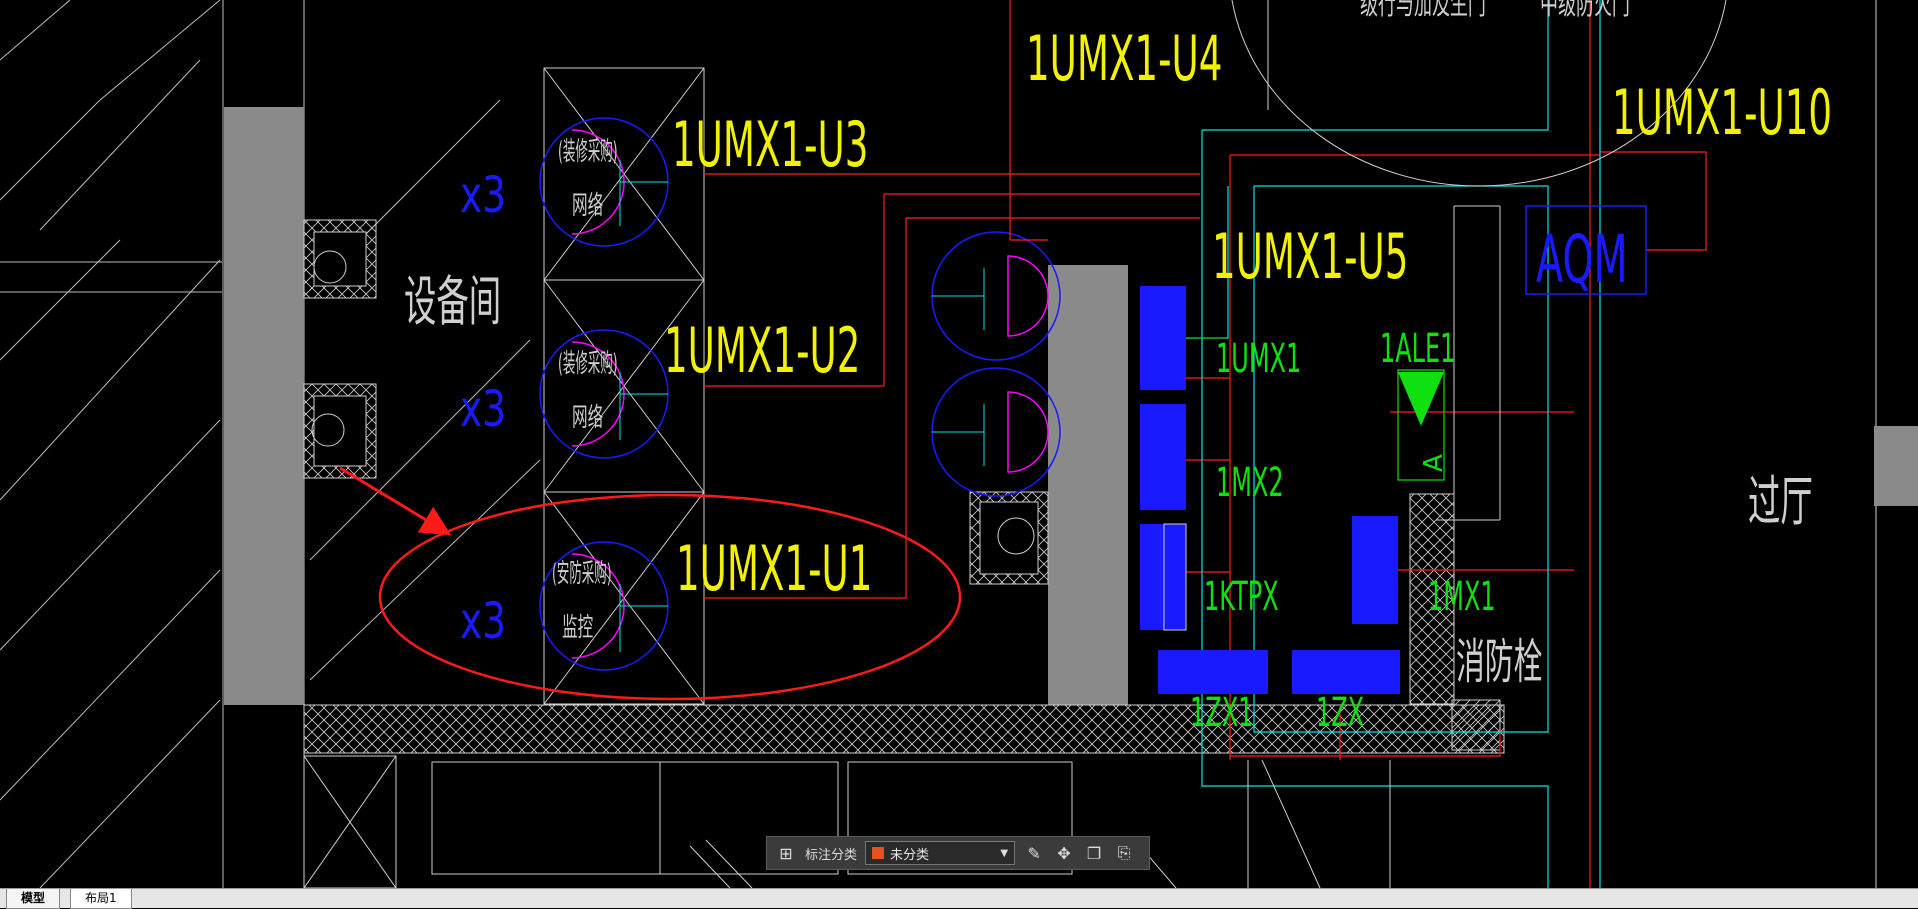  Describe the element at coordinates (1423, 10) in the screenshot. I see `top-label-left: 级行与加及生门` at that location.